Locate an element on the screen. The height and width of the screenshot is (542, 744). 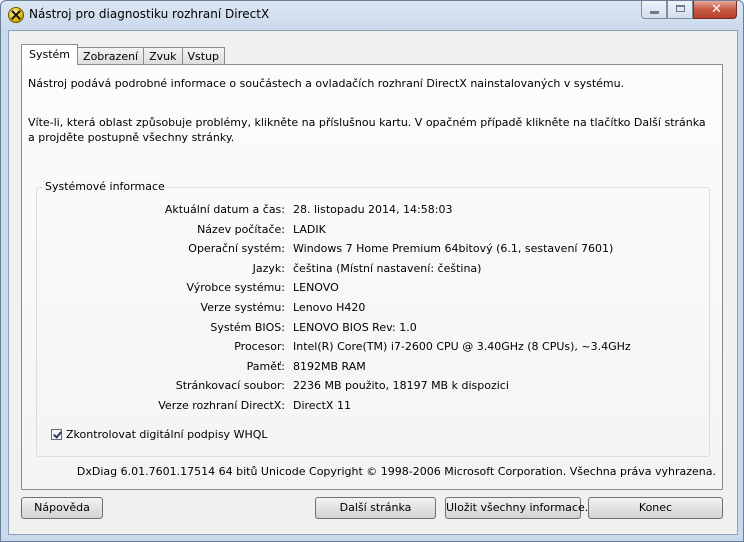
minimize-button is located at coordinates (654, 10).